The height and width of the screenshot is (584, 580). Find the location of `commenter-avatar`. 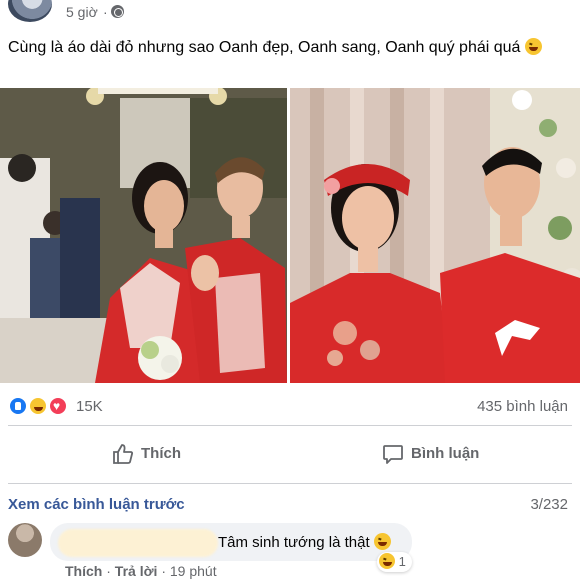

commenter-avatar is located at coordinates (25, 540).